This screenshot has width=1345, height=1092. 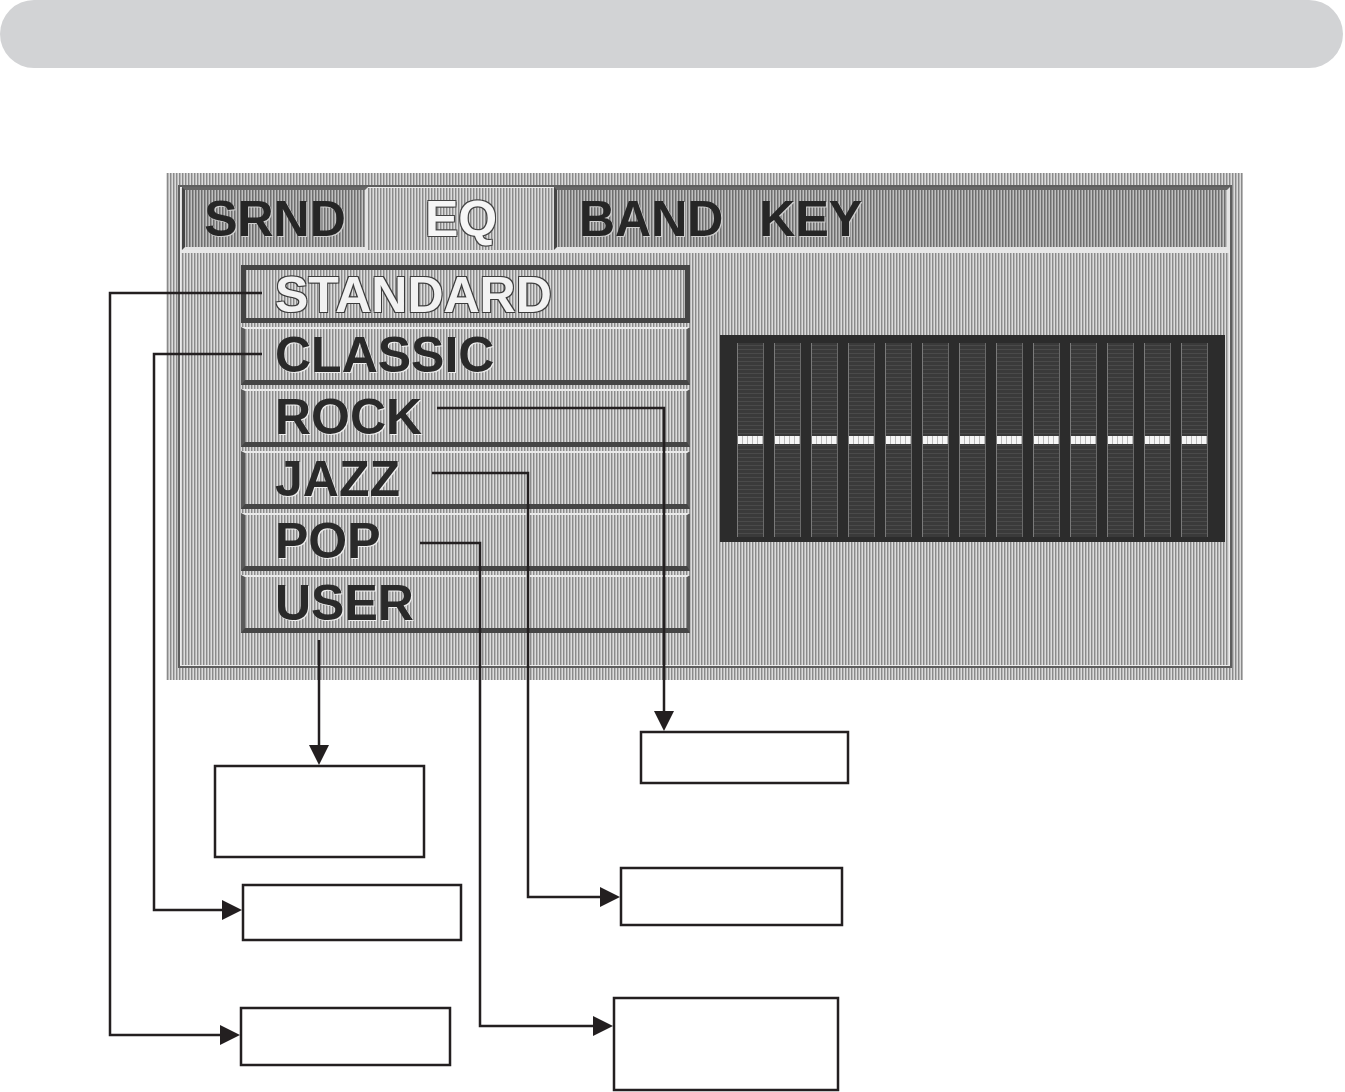 What do you see at coordinates (465, 418) in the screenshot?
I see `preset-item: ROCK` at bounding box center [465, 418].